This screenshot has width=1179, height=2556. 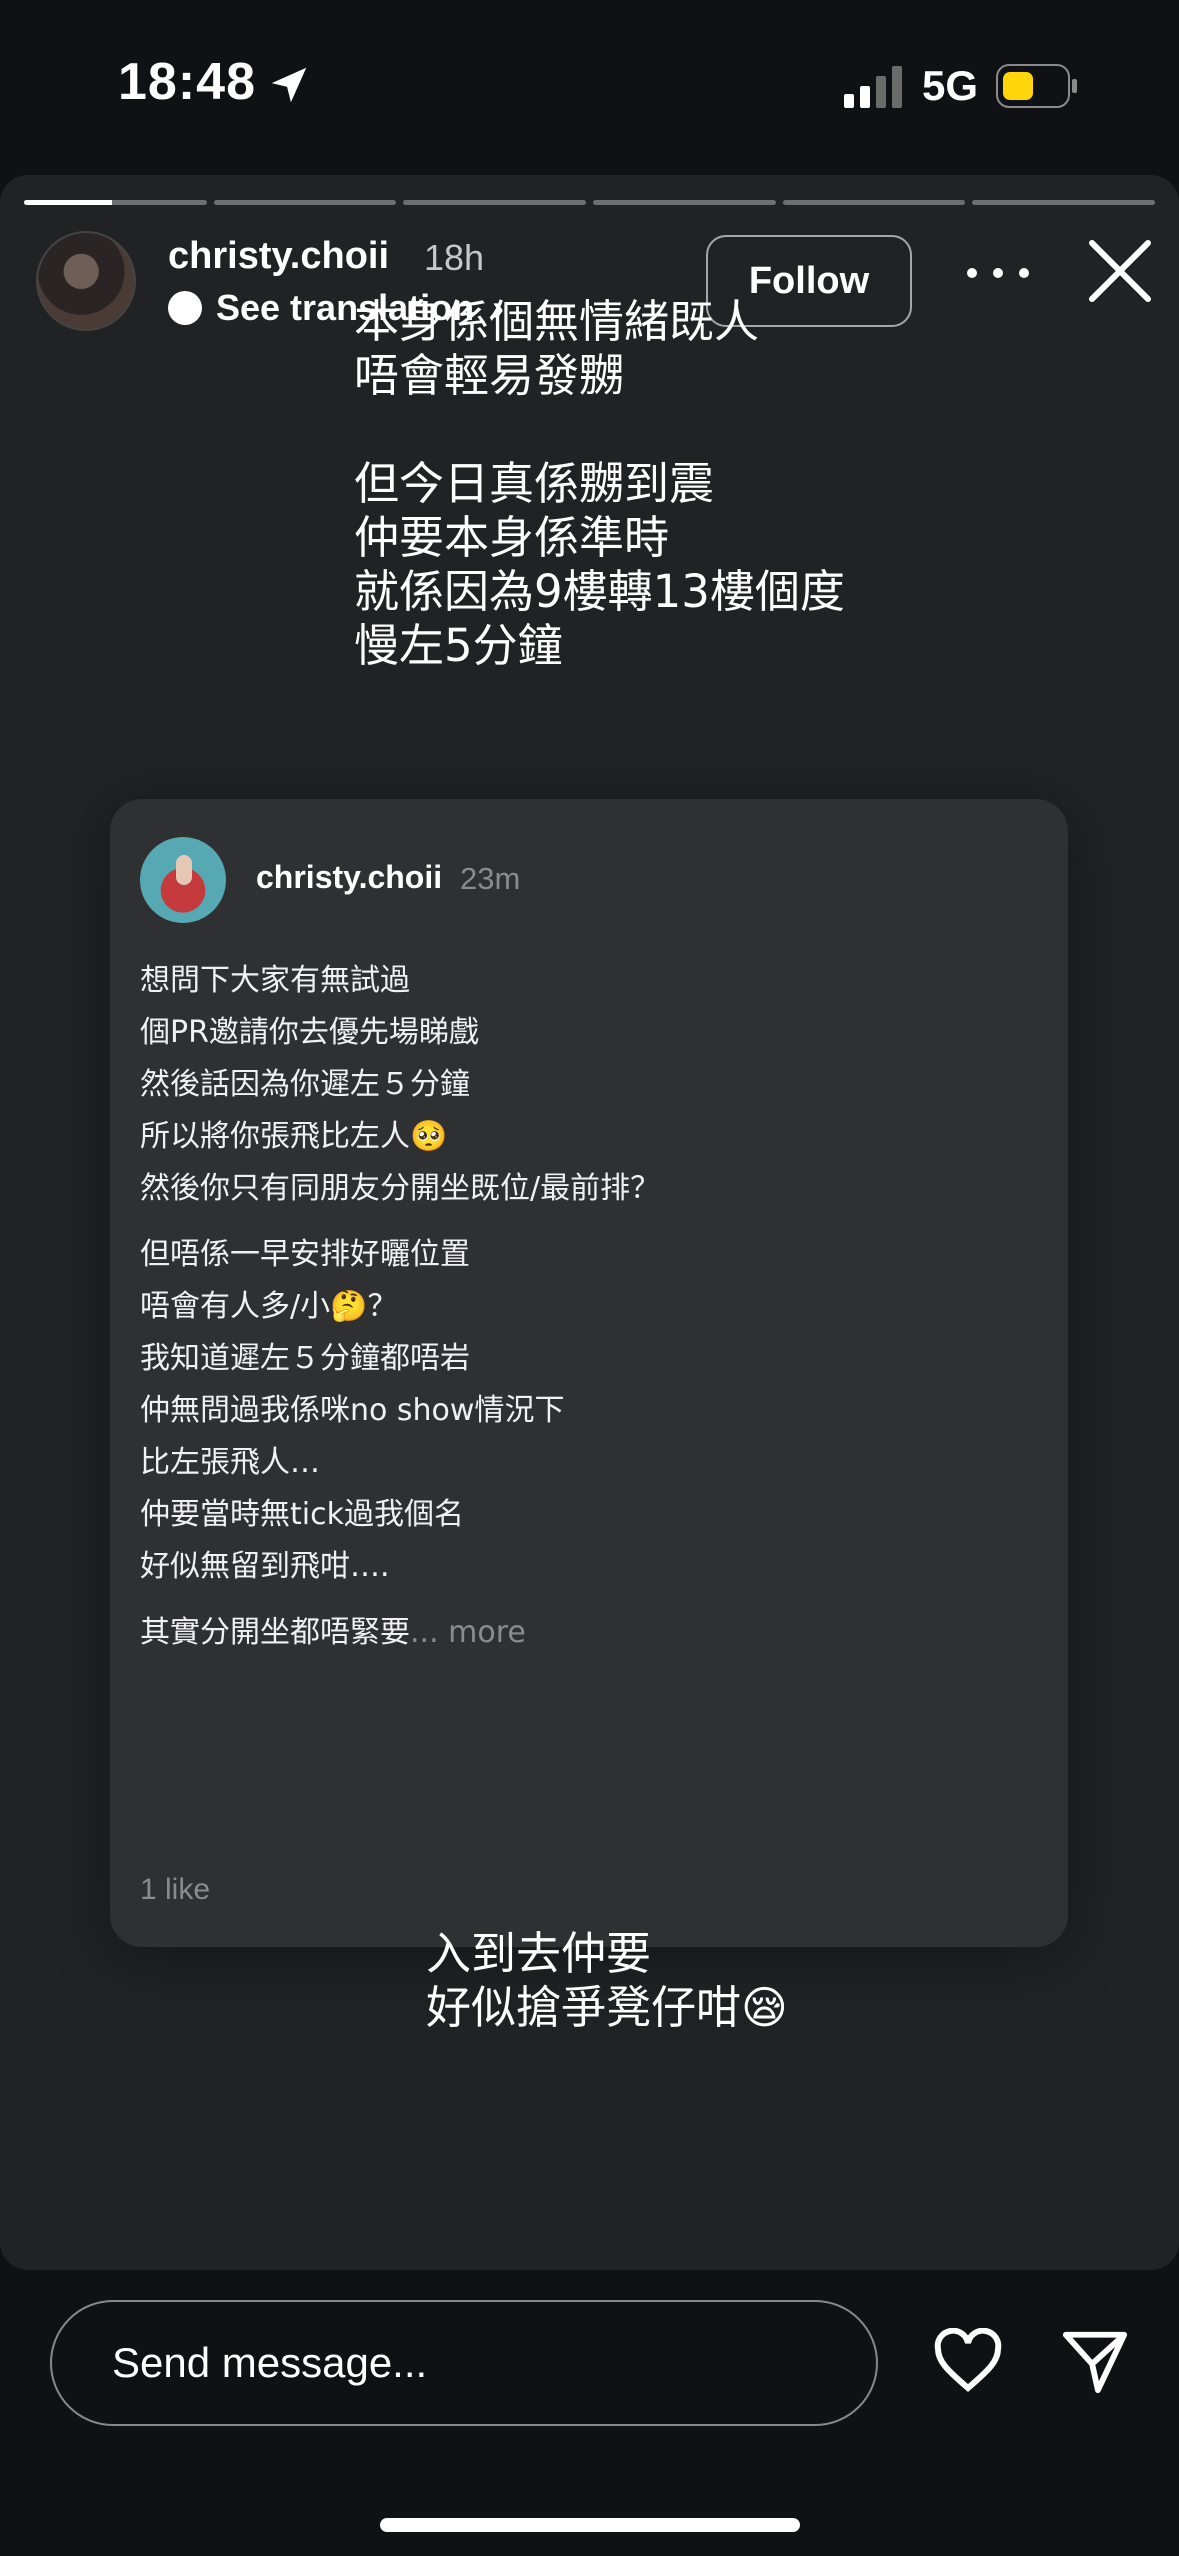 I want to click on card-paragraph: 其實分開坐都唔緊要... more, so click(x=585, y=1633).